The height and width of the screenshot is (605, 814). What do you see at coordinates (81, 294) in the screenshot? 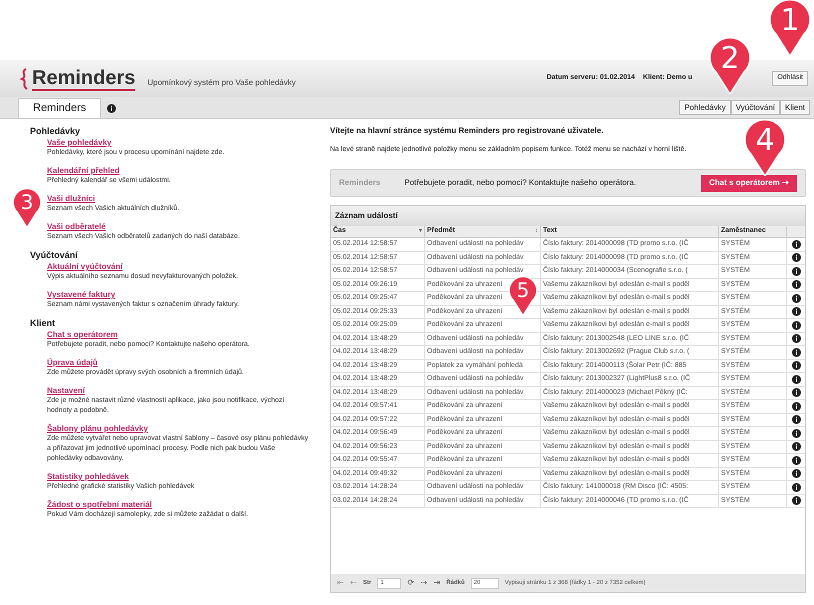
I see `menu-link: Vystavené faktury` at bounding box center [81, 294].